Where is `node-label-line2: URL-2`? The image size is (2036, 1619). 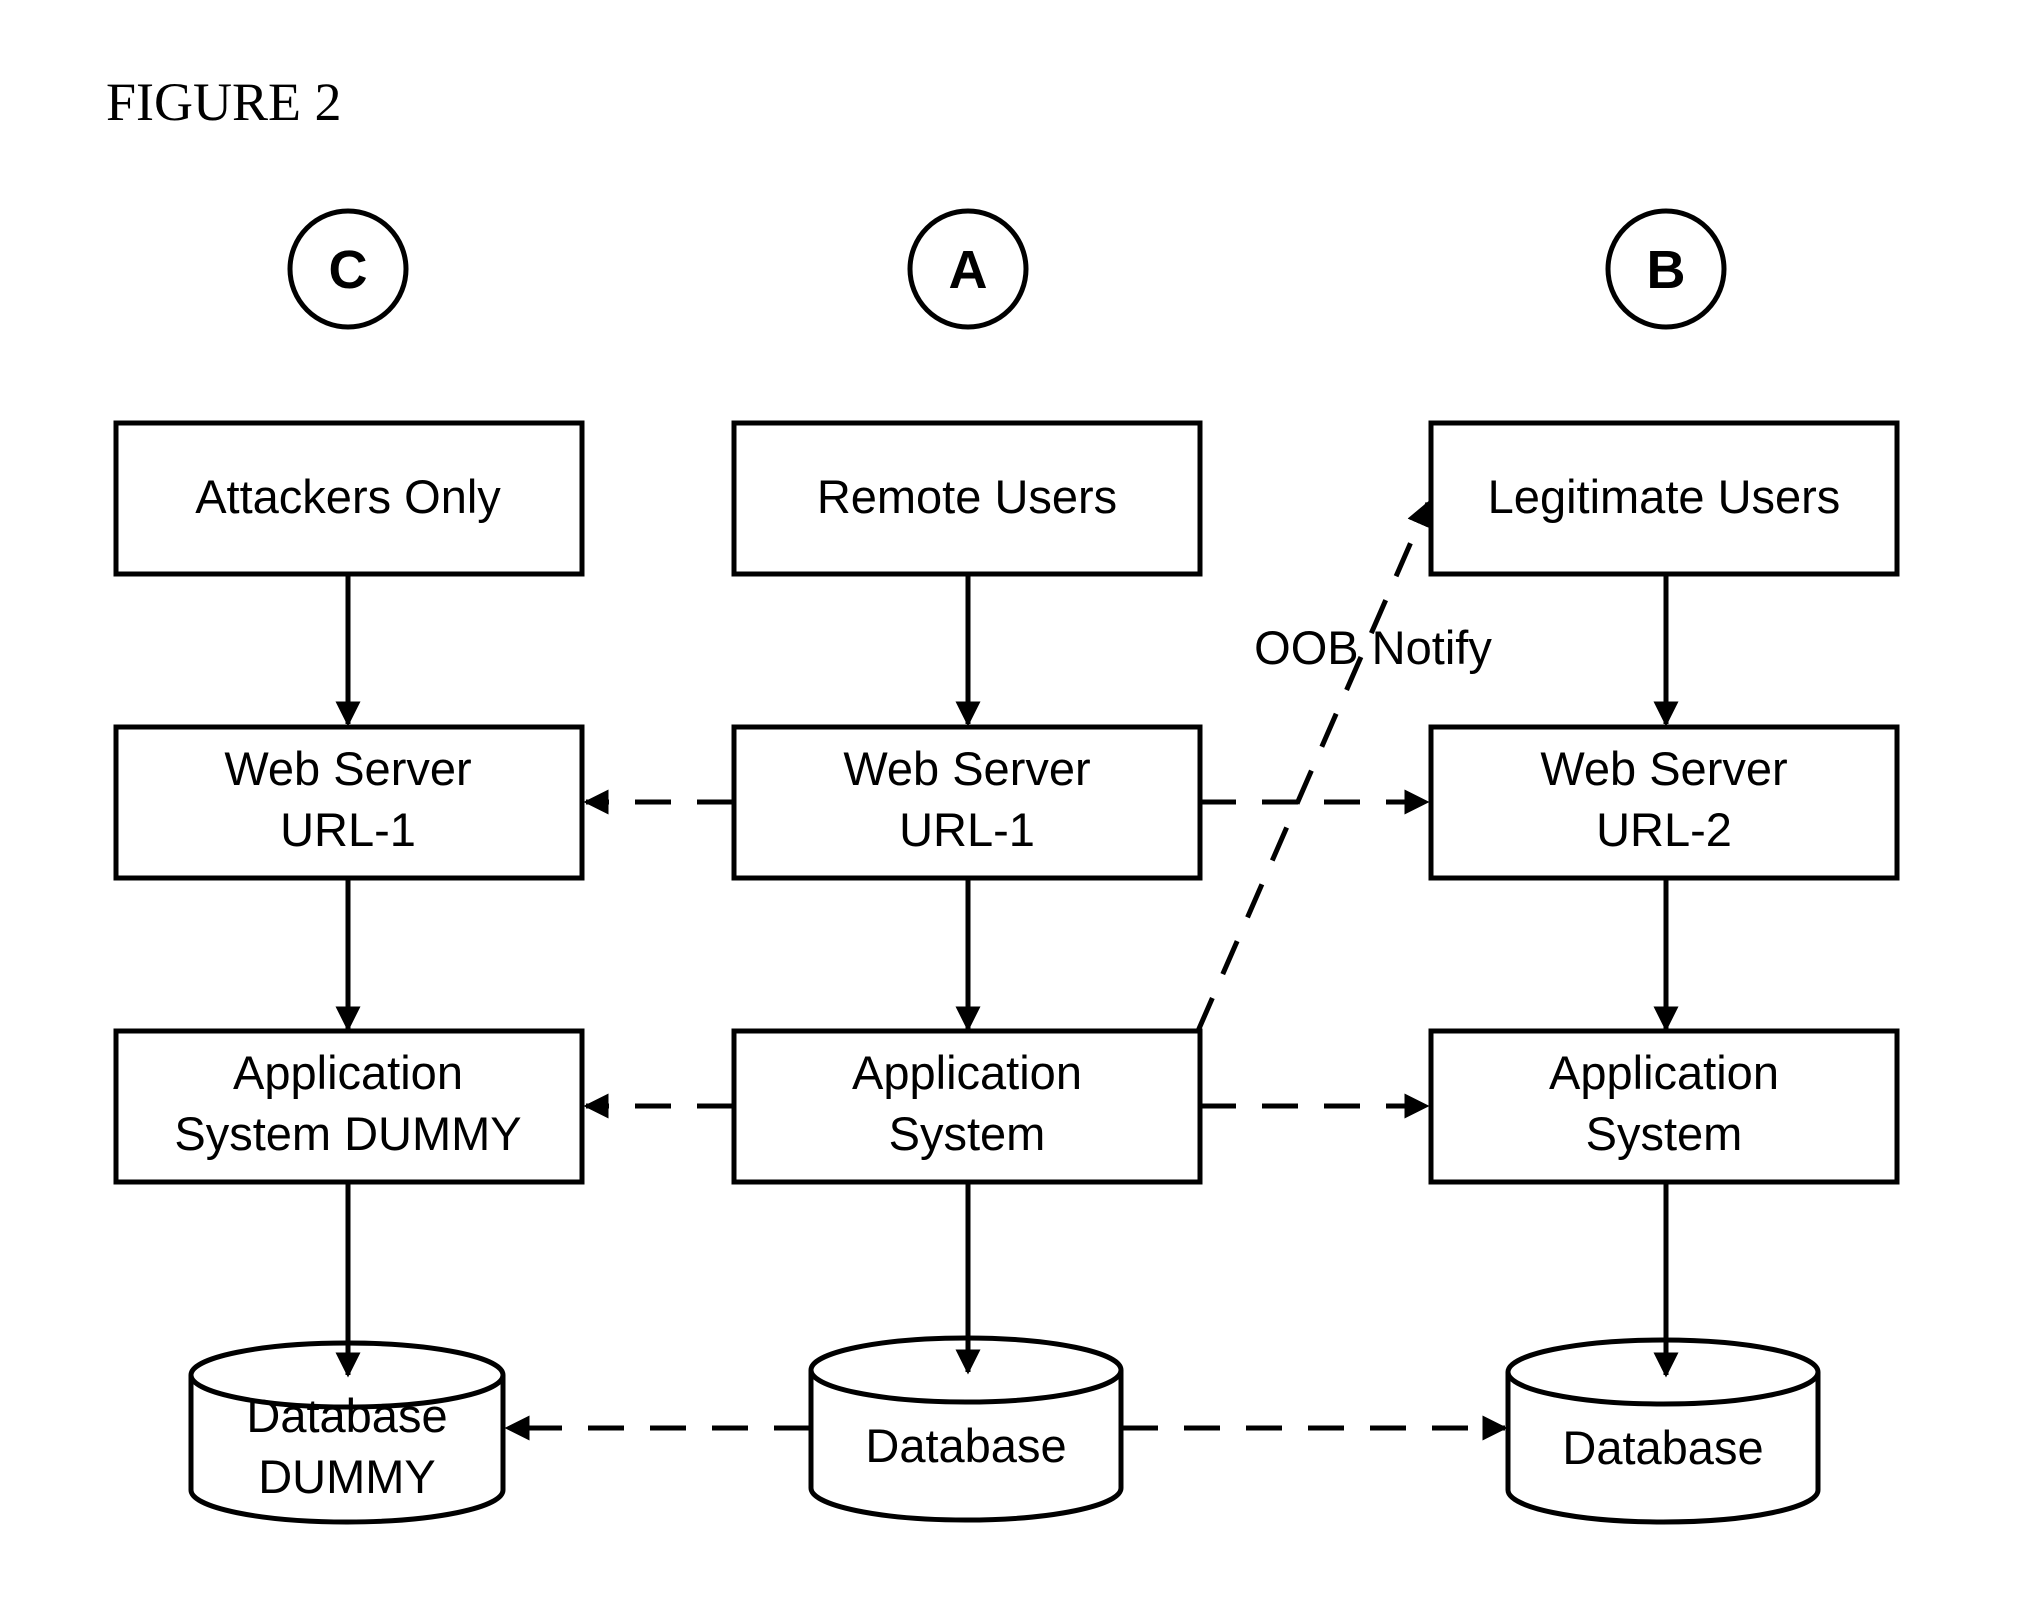 node-label-line2: URL-2 is located at coordinates (1664, 829).